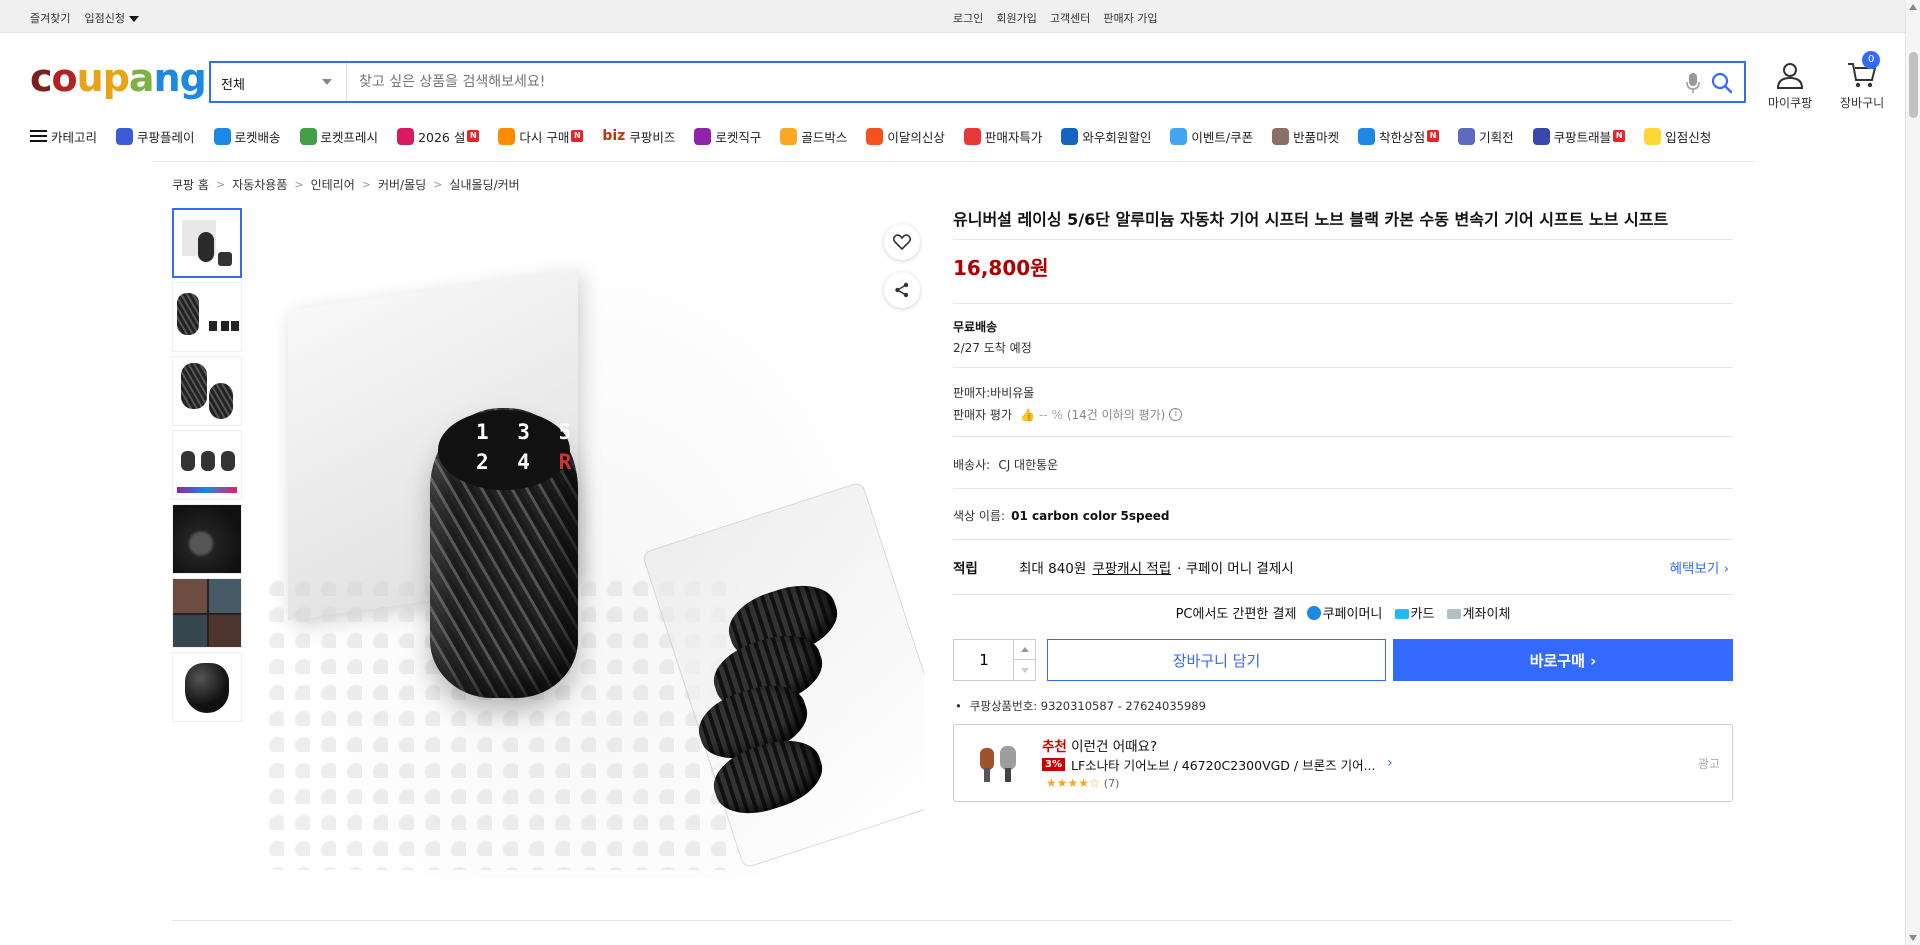 Image resolution: width=1920 pixels, height=945 pixels. I want to click on nav-item-apply: 입점신청, so click(1677, 136).